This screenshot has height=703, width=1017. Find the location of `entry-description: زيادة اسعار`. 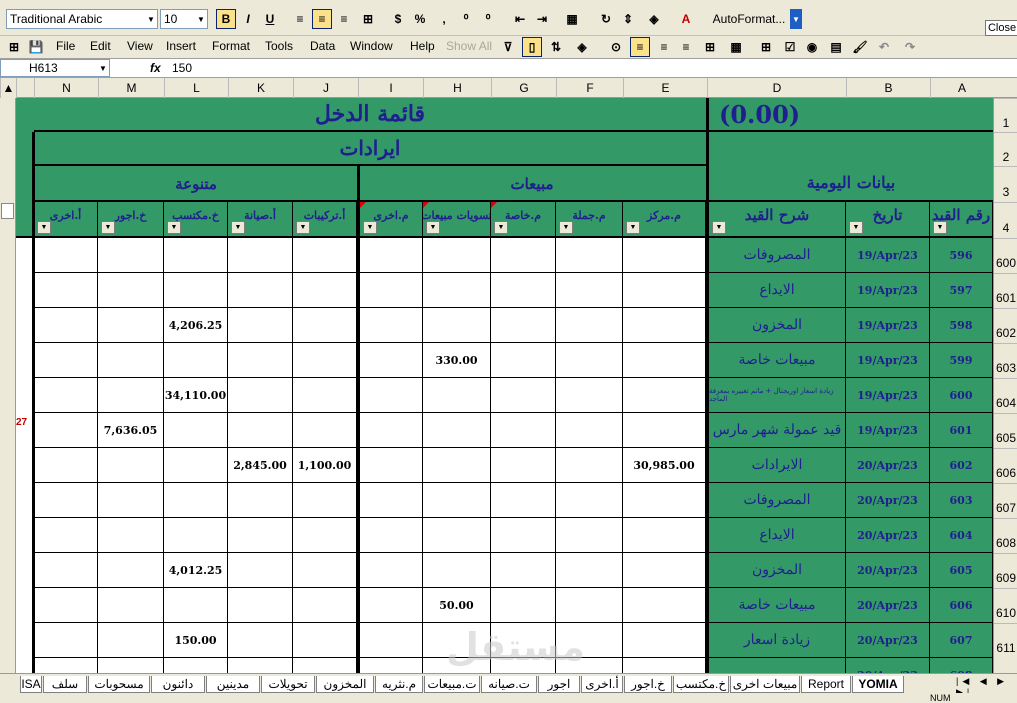

entry-description: زيادة اسعار is located at coordinates (777, 640).